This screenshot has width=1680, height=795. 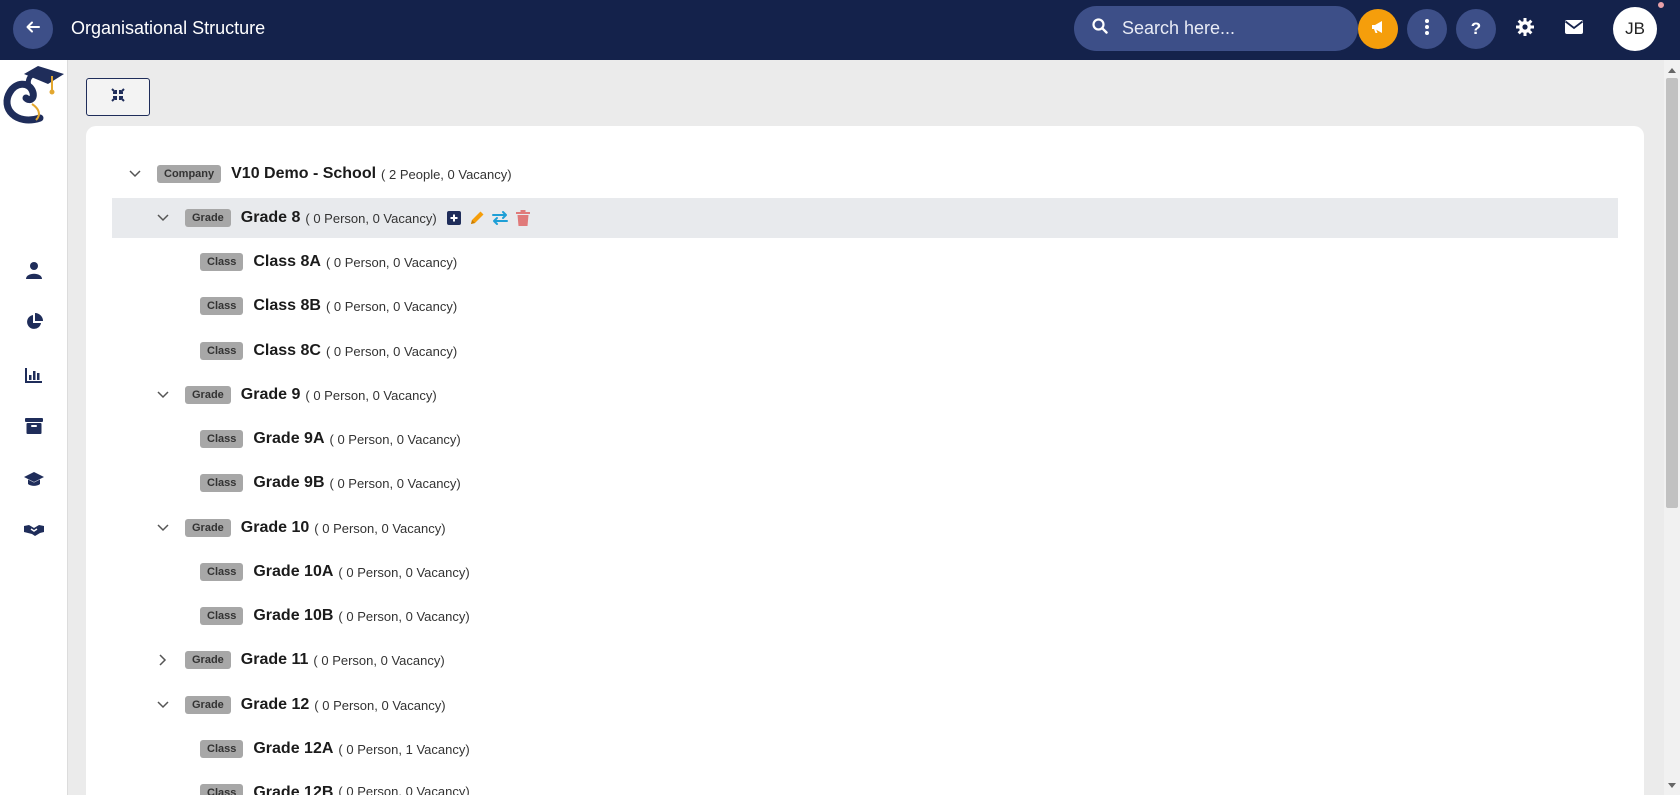 I want to click on arrow-left-icon, so click(x=33, y=29).